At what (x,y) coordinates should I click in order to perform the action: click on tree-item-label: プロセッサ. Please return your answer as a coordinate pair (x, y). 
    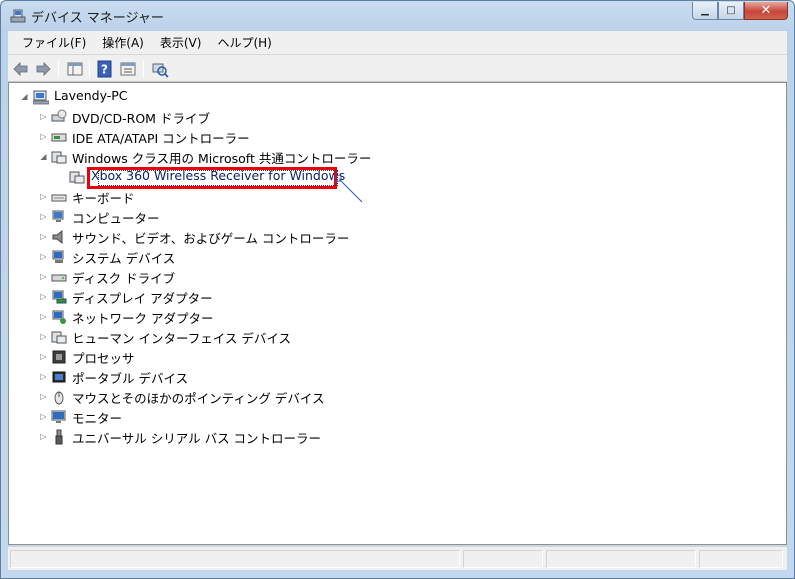
    Looking at the image, I should click on (103, 358).